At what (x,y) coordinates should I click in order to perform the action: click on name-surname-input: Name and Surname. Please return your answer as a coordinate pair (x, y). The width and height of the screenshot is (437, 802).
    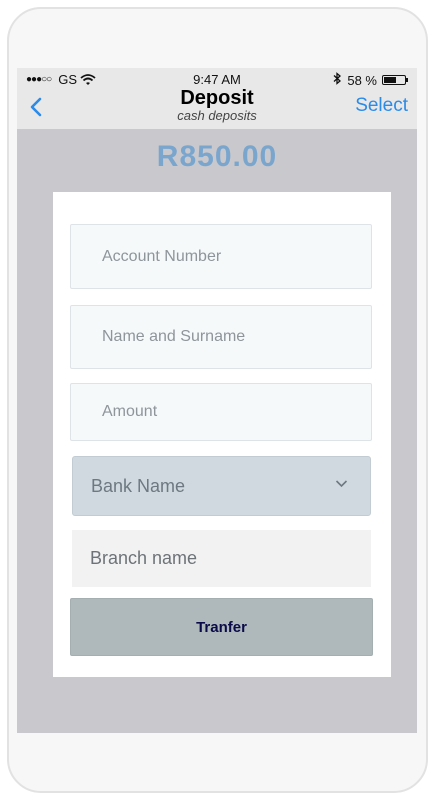
    Looking at the image, I should click on (221, 337).